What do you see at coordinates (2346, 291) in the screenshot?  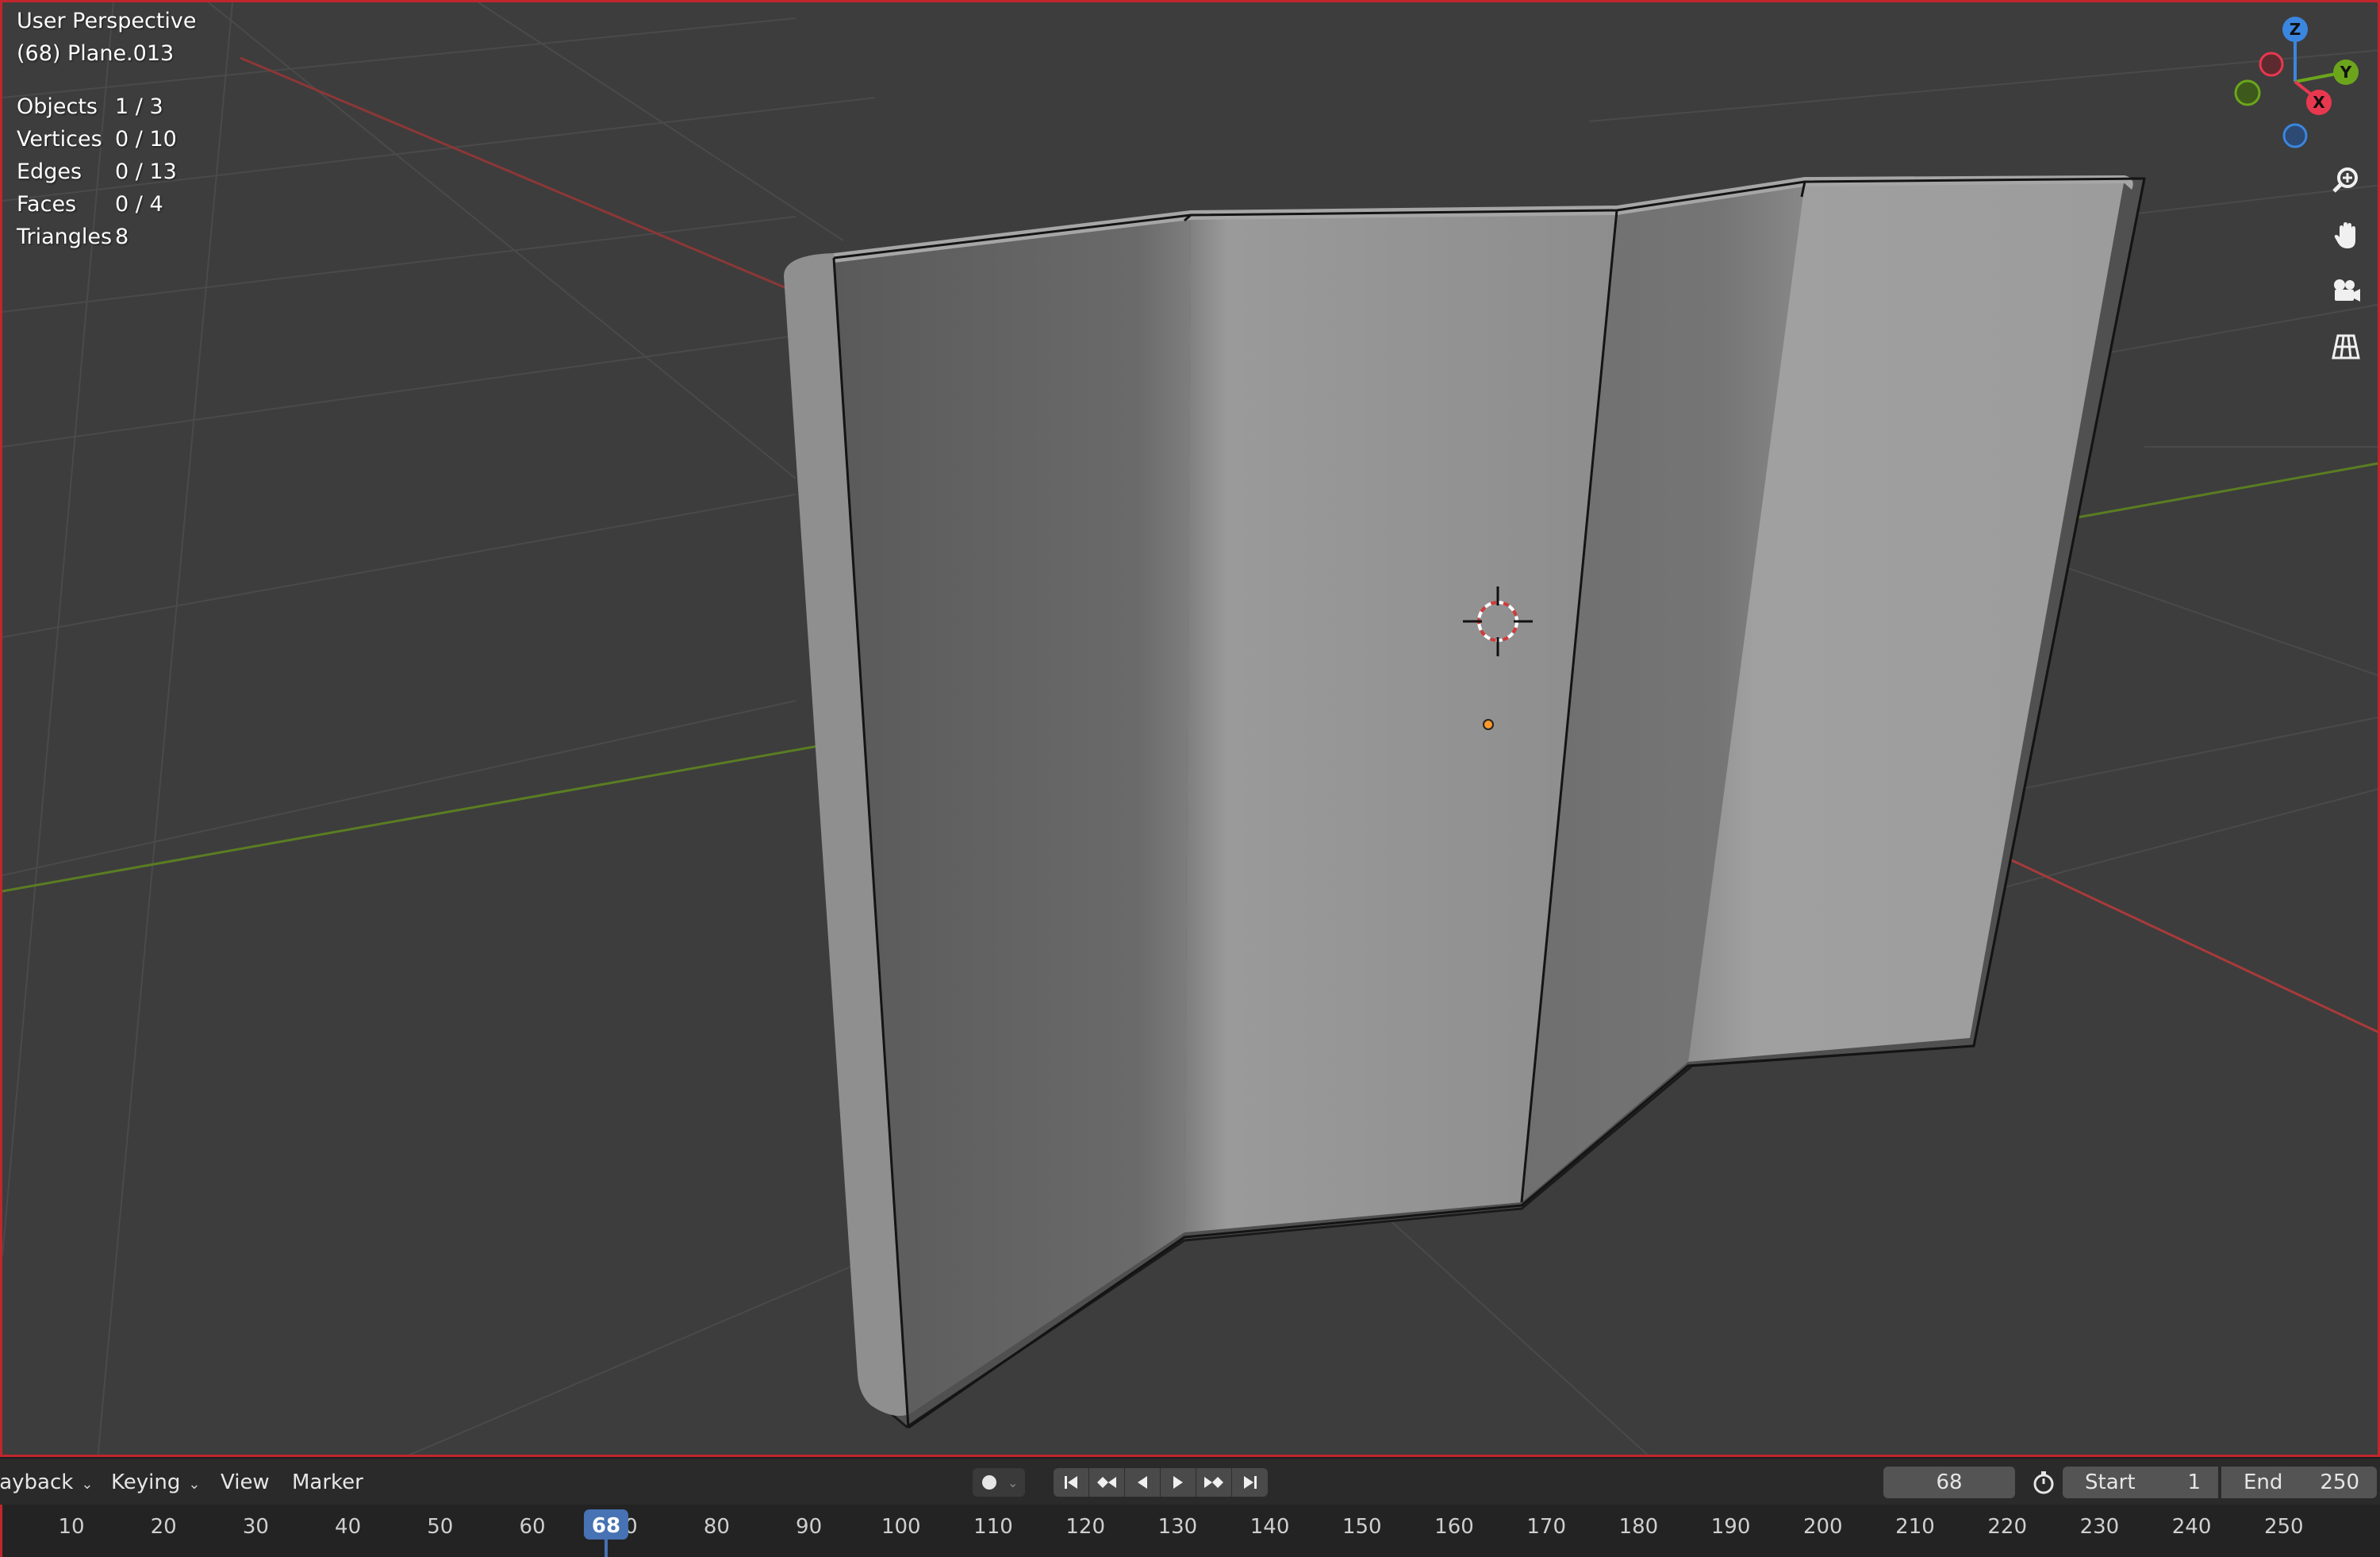 I see `camera-icon` at bounding box center [2346, 291].